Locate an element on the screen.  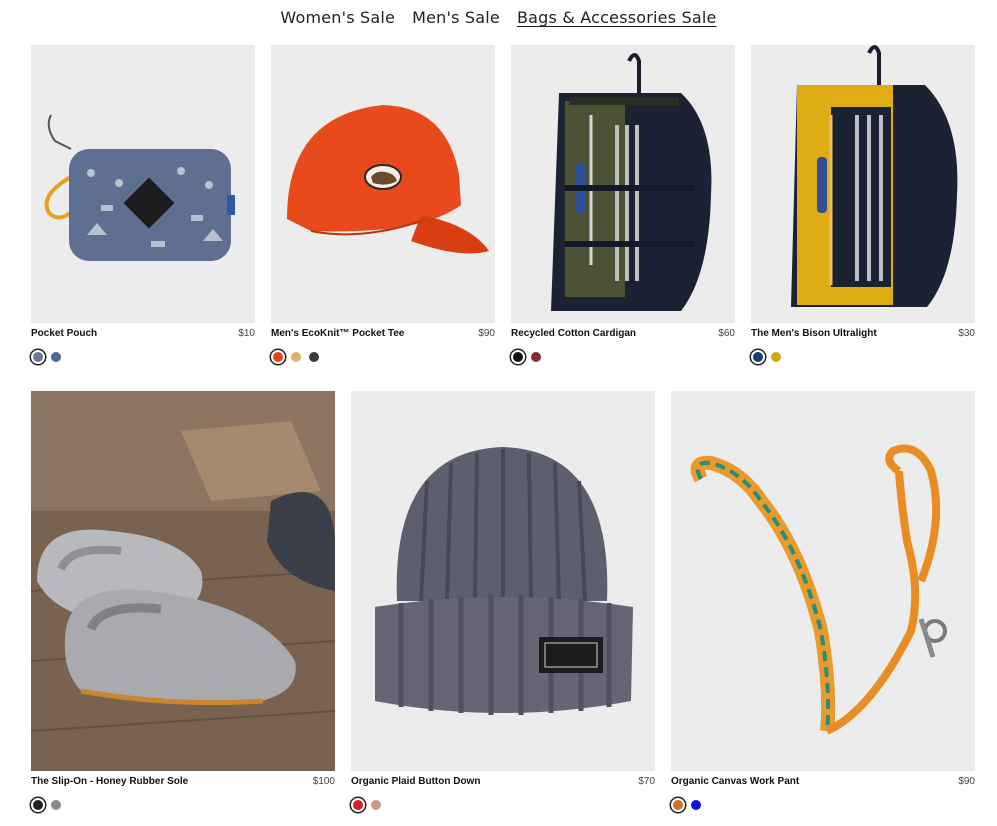
product-meta: Men's EcoKnit™ Pocket Tee $90 is located at coordinates (383, 333).